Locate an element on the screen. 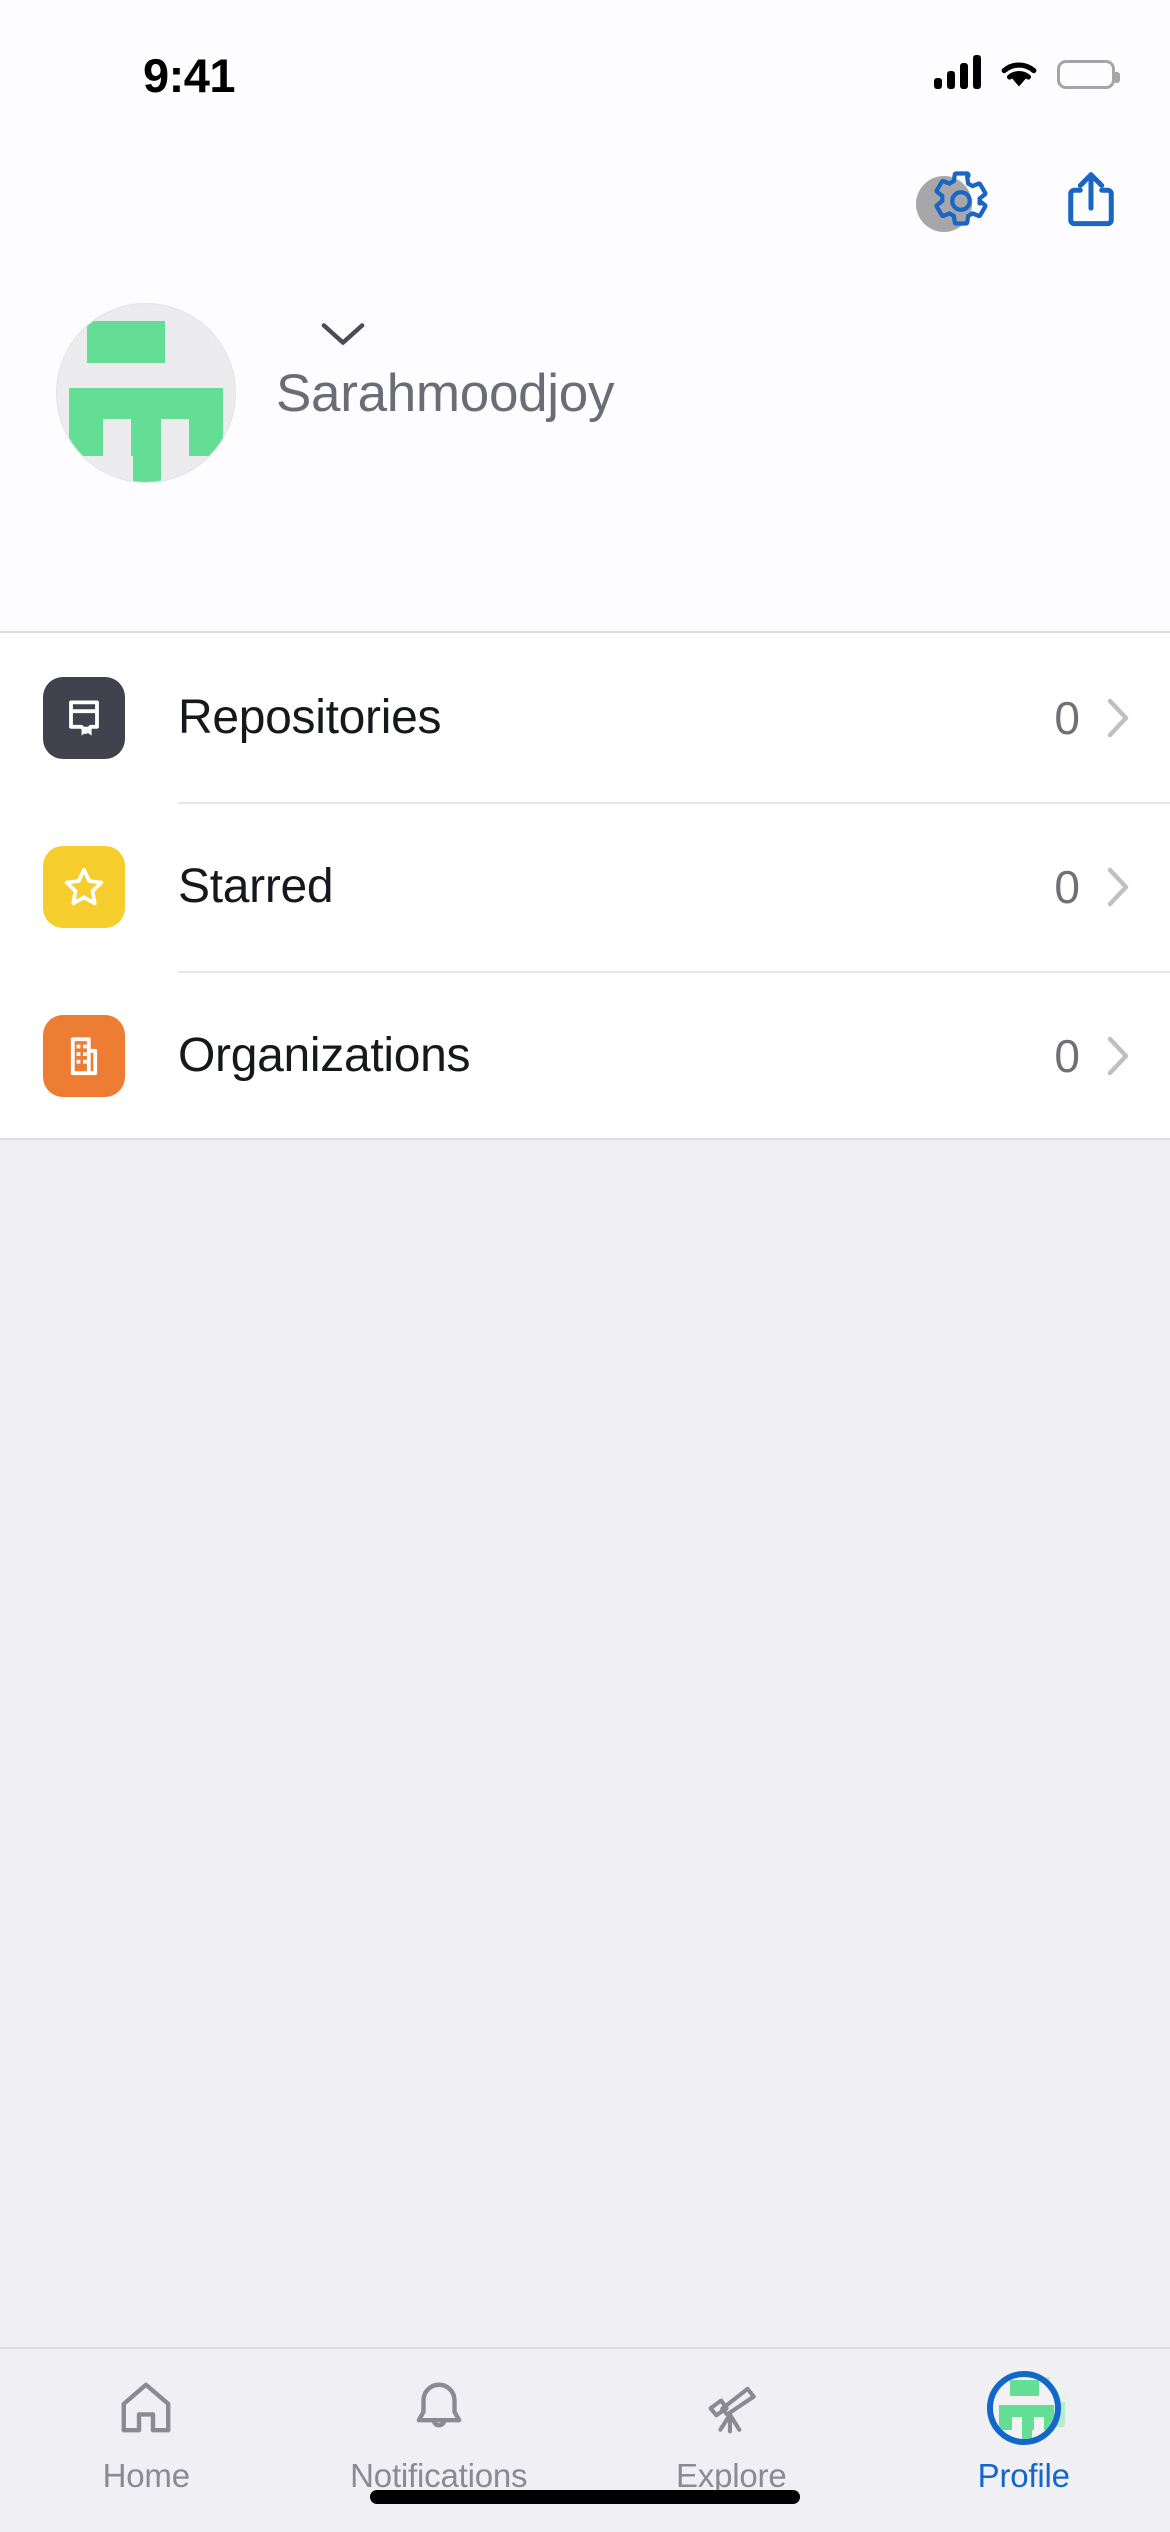 The height and width of the screenshot is (2532, 1170). cellular-bars-icon is located at coordinates (957, 72).